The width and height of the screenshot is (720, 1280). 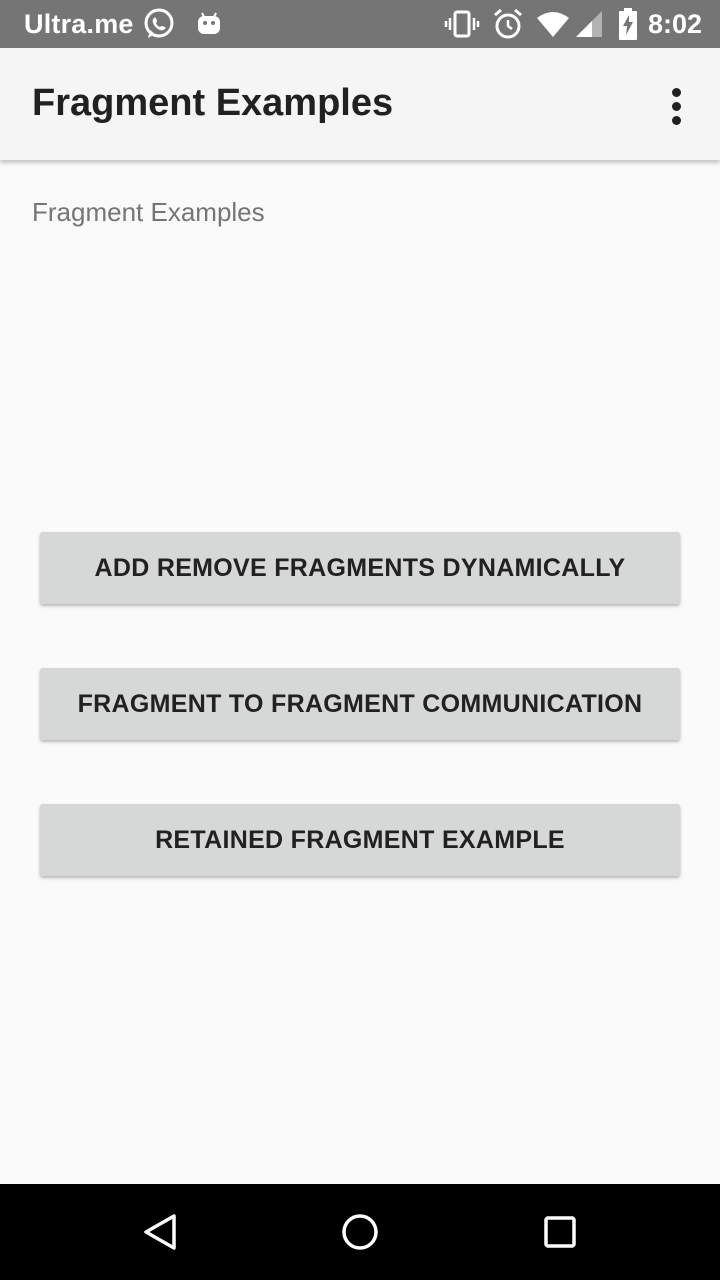 What do you see at coordinates (148, 212) in the screenshot?
I see `page-subtitle: Fragment Examples` at bounding box center [148, 212].